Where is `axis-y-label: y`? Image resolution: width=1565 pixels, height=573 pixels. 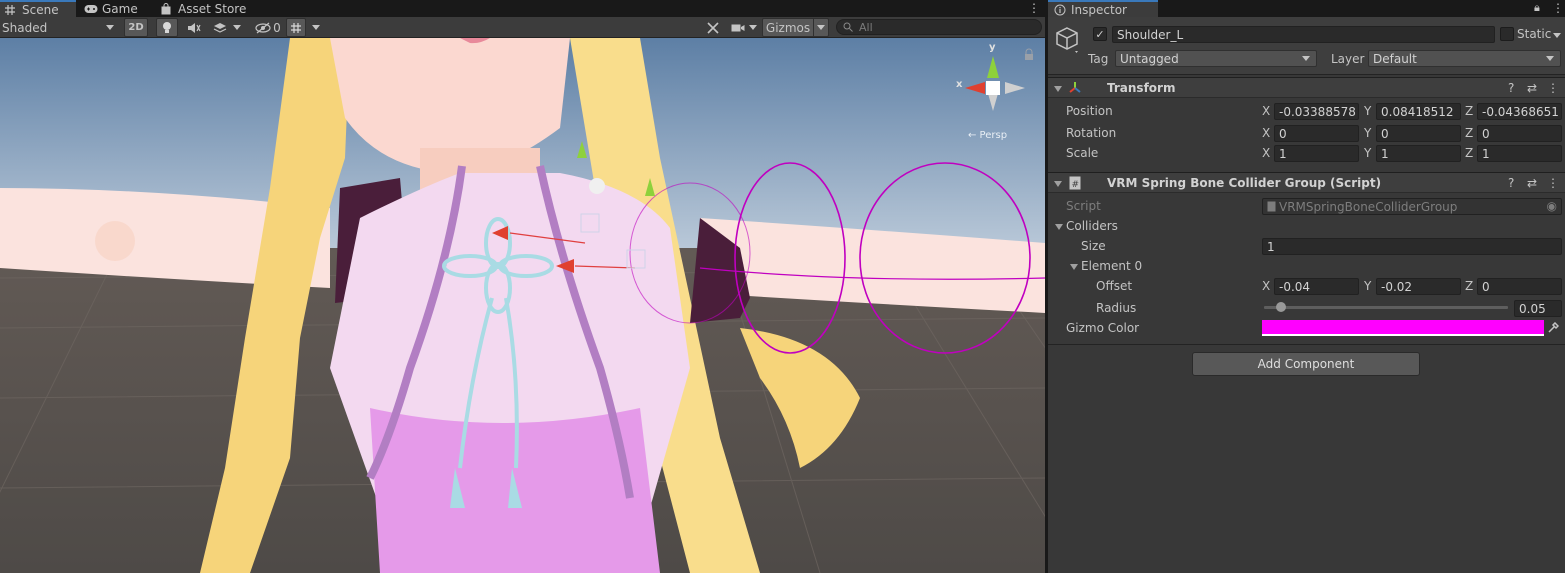
axis-y-label: y is located at coordinates (992, 47).